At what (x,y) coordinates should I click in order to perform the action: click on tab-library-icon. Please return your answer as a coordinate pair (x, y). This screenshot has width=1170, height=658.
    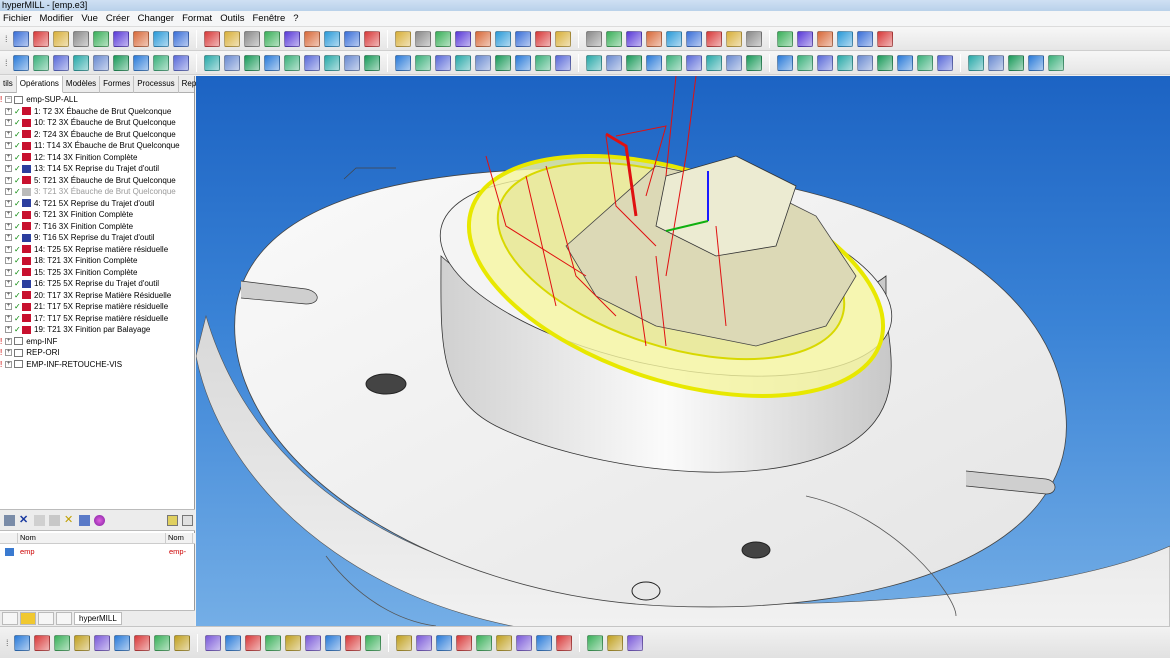
    Looking at the image, I should click on (46, 618).